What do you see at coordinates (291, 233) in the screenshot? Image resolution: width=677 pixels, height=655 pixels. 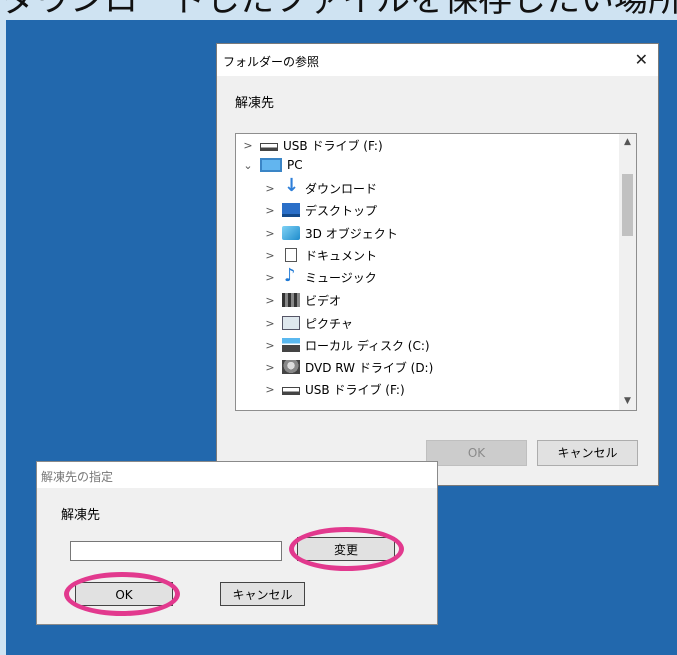 I see `3d-objects-icon` at bounding box center [291, 233].